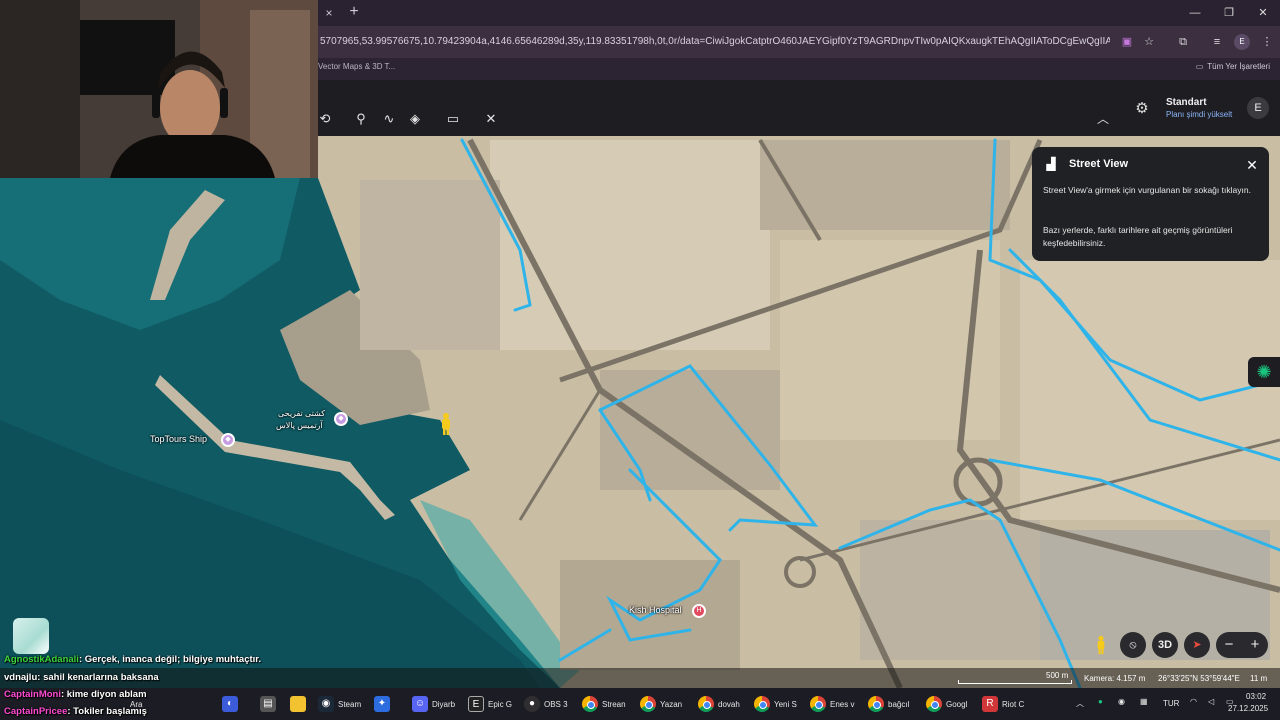 This screenshot has height=720, width=1280. What do you see at coordinates (159, 89) in the screenshot?
I see `webcam-overlay` at bounding box center [159, 89].